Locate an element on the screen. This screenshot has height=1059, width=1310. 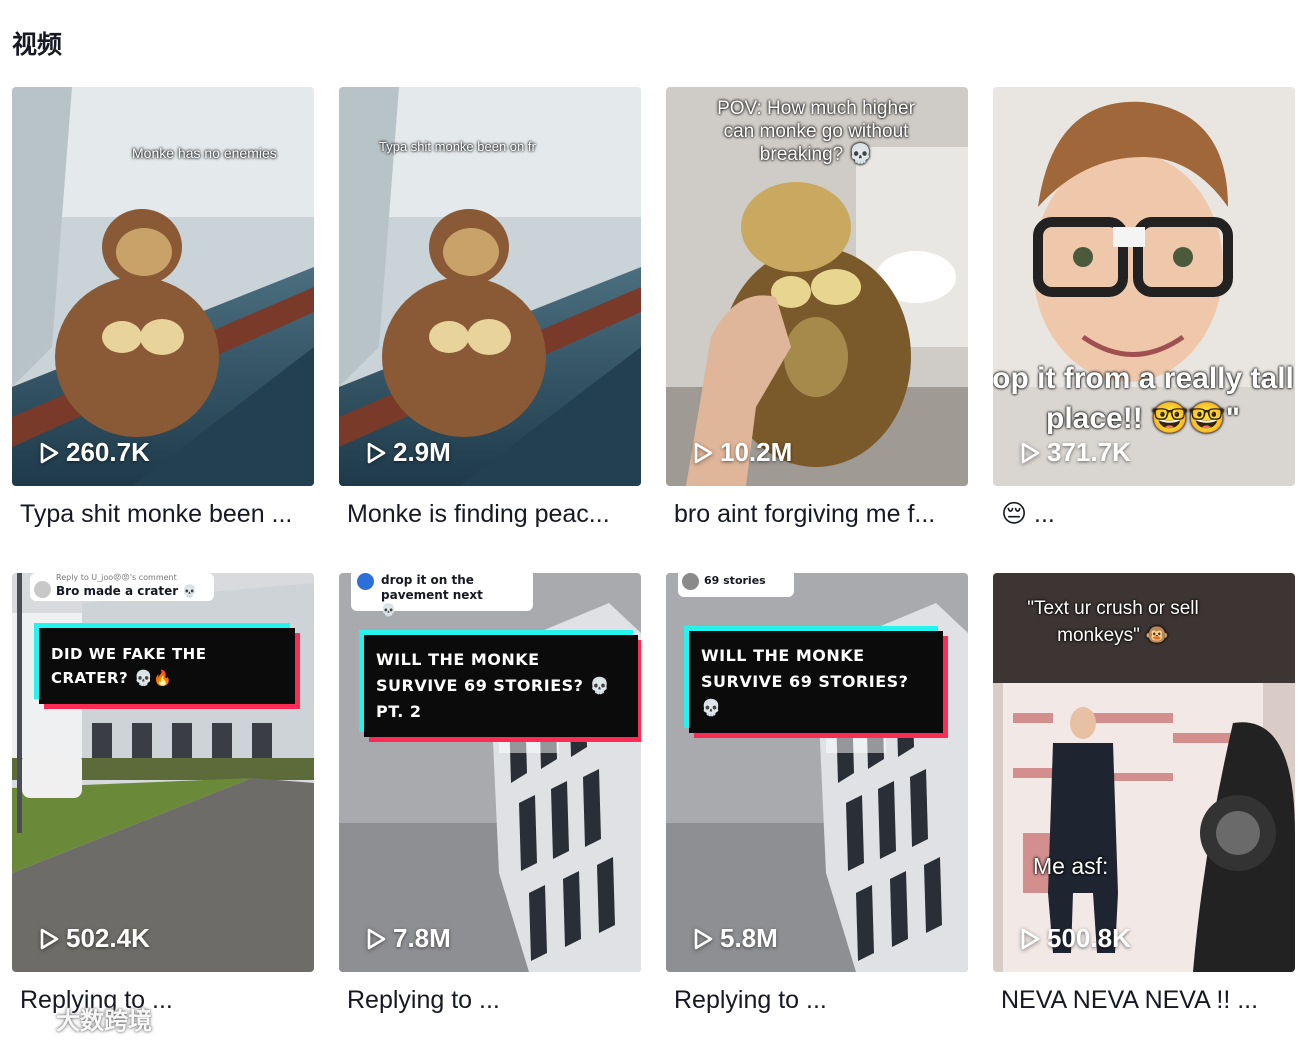
section-title: 视频 is located at coordinates (37, 44).